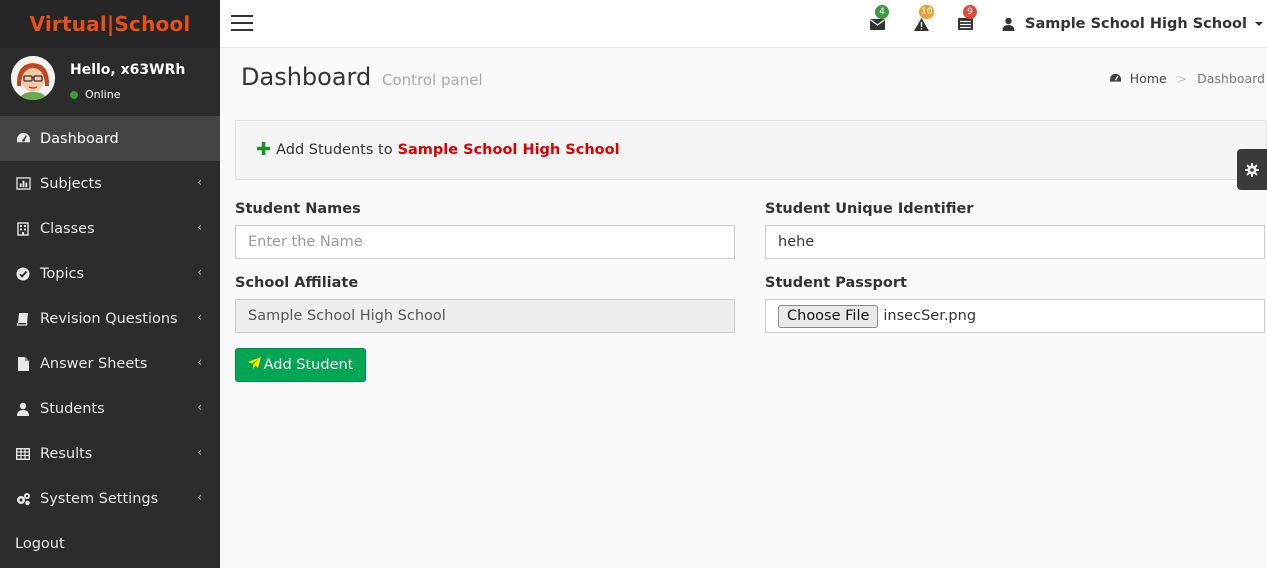  Describe the element at coordinates (1231, 78) in the screenshot. I see `breadcrumb-current: Dashboard` at that location.